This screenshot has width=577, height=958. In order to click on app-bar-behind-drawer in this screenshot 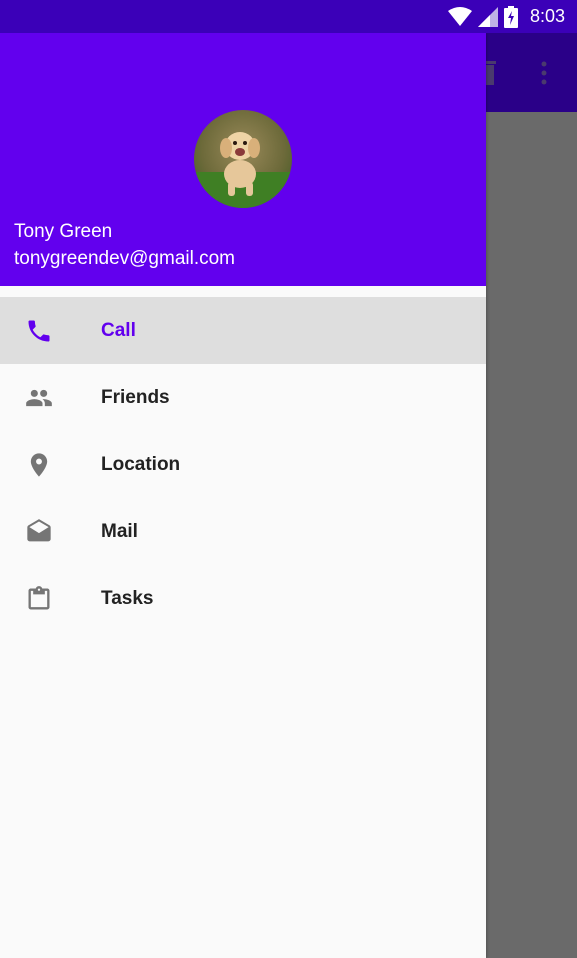, I will do `click(528, 72)`.